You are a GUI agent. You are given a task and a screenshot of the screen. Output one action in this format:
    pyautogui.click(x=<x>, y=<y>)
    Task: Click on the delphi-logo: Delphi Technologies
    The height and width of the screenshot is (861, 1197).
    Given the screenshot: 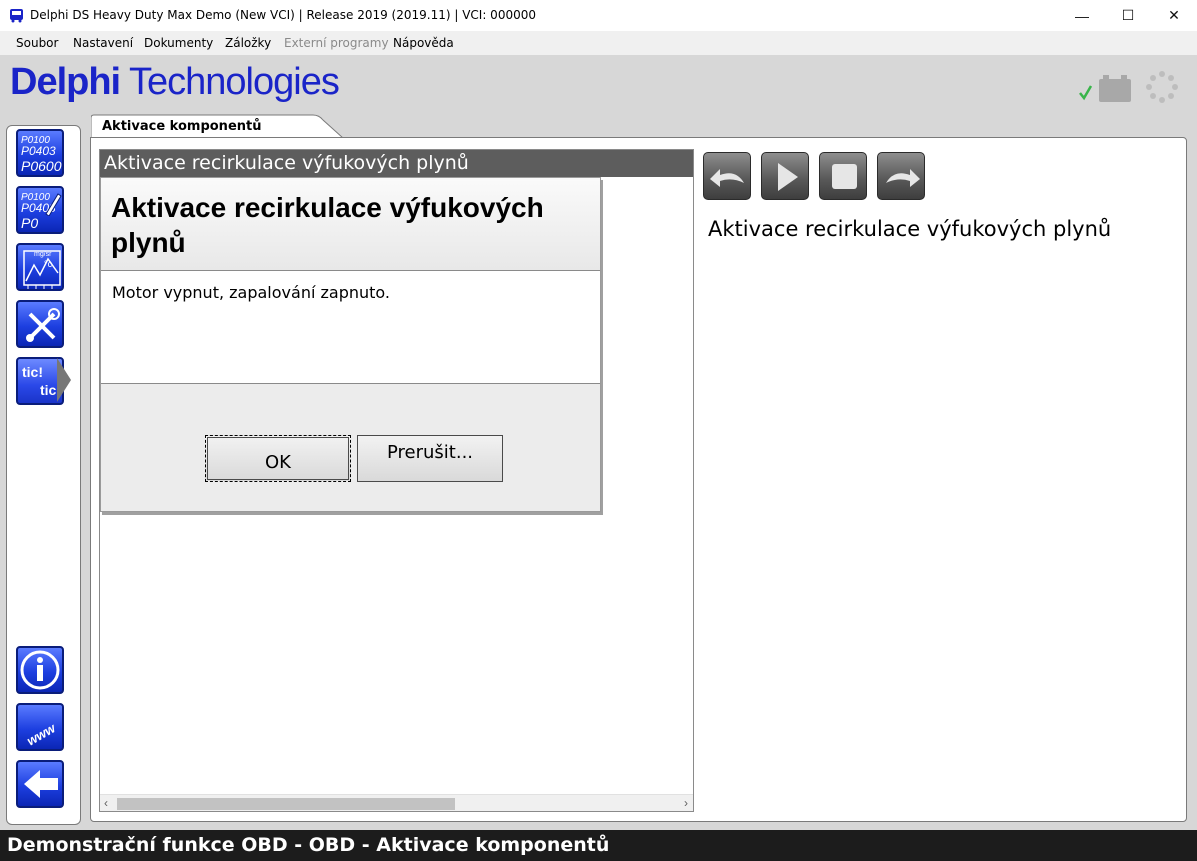 What is the action you would take?
    pyautogui.click(x=175, y=82)
    